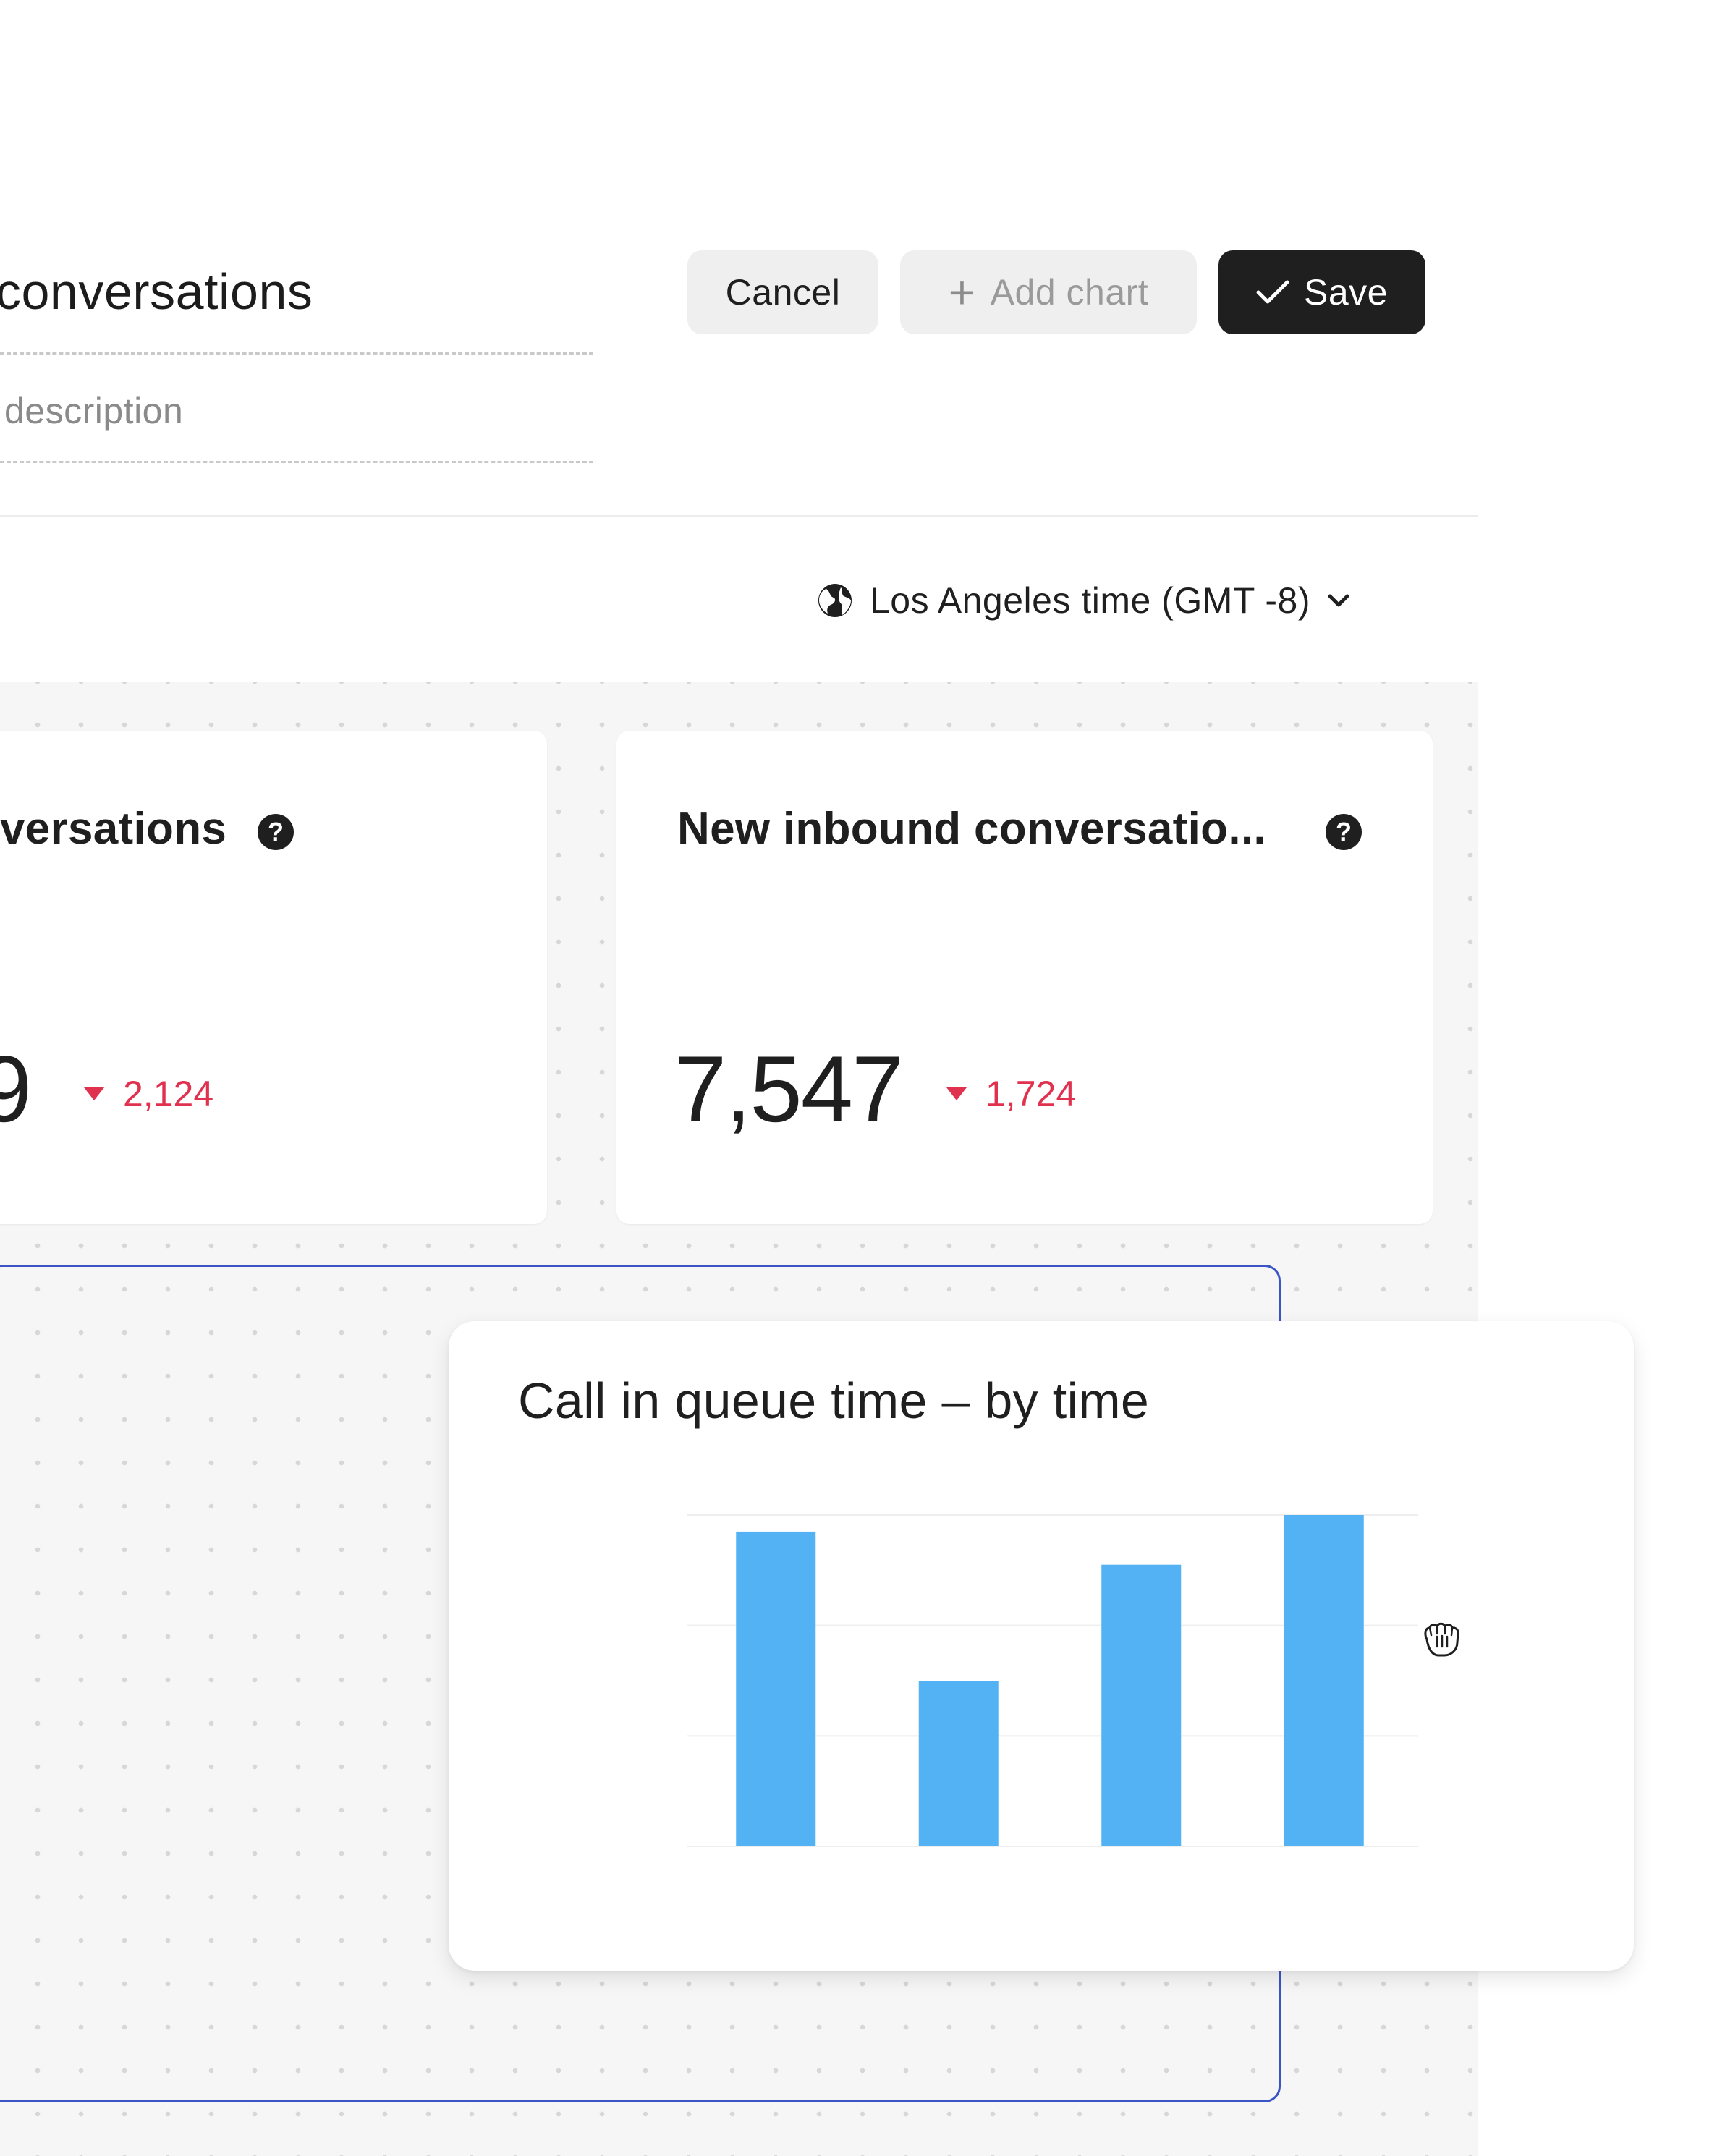 The image size is (1725, 2156). I want to click on dashboard-description-input: description, so click(296, 422).